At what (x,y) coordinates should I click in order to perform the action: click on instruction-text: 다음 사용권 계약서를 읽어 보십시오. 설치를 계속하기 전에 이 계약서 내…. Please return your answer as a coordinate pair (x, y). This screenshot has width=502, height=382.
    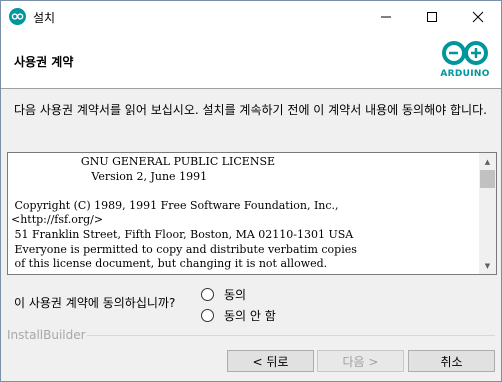
    Looking at the image, I should click on (250, 110).